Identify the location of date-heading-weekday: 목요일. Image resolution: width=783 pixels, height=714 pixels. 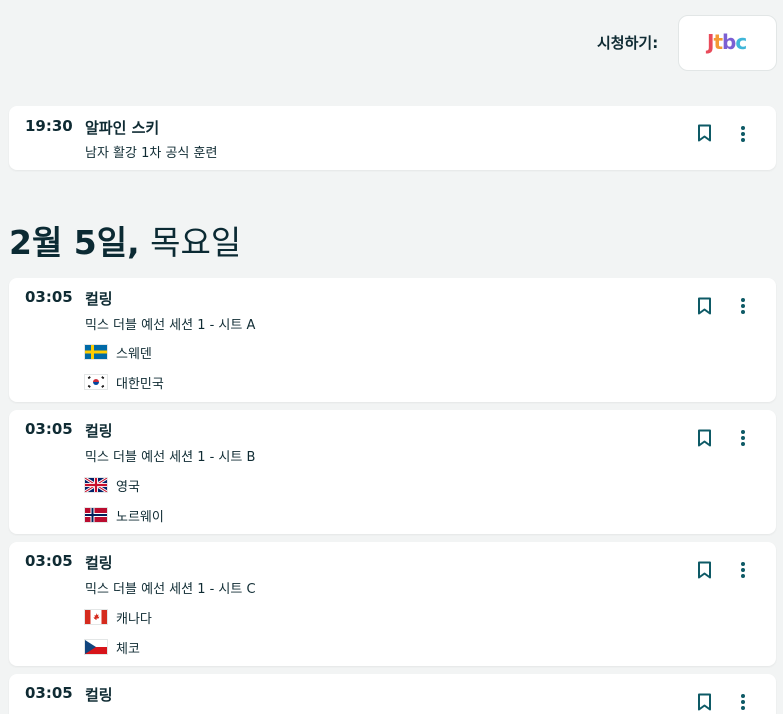
(196, 242).